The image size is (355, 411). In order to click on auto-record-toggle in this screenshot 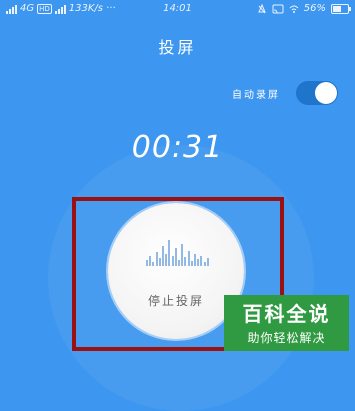, I will do `click(317, 93)`.